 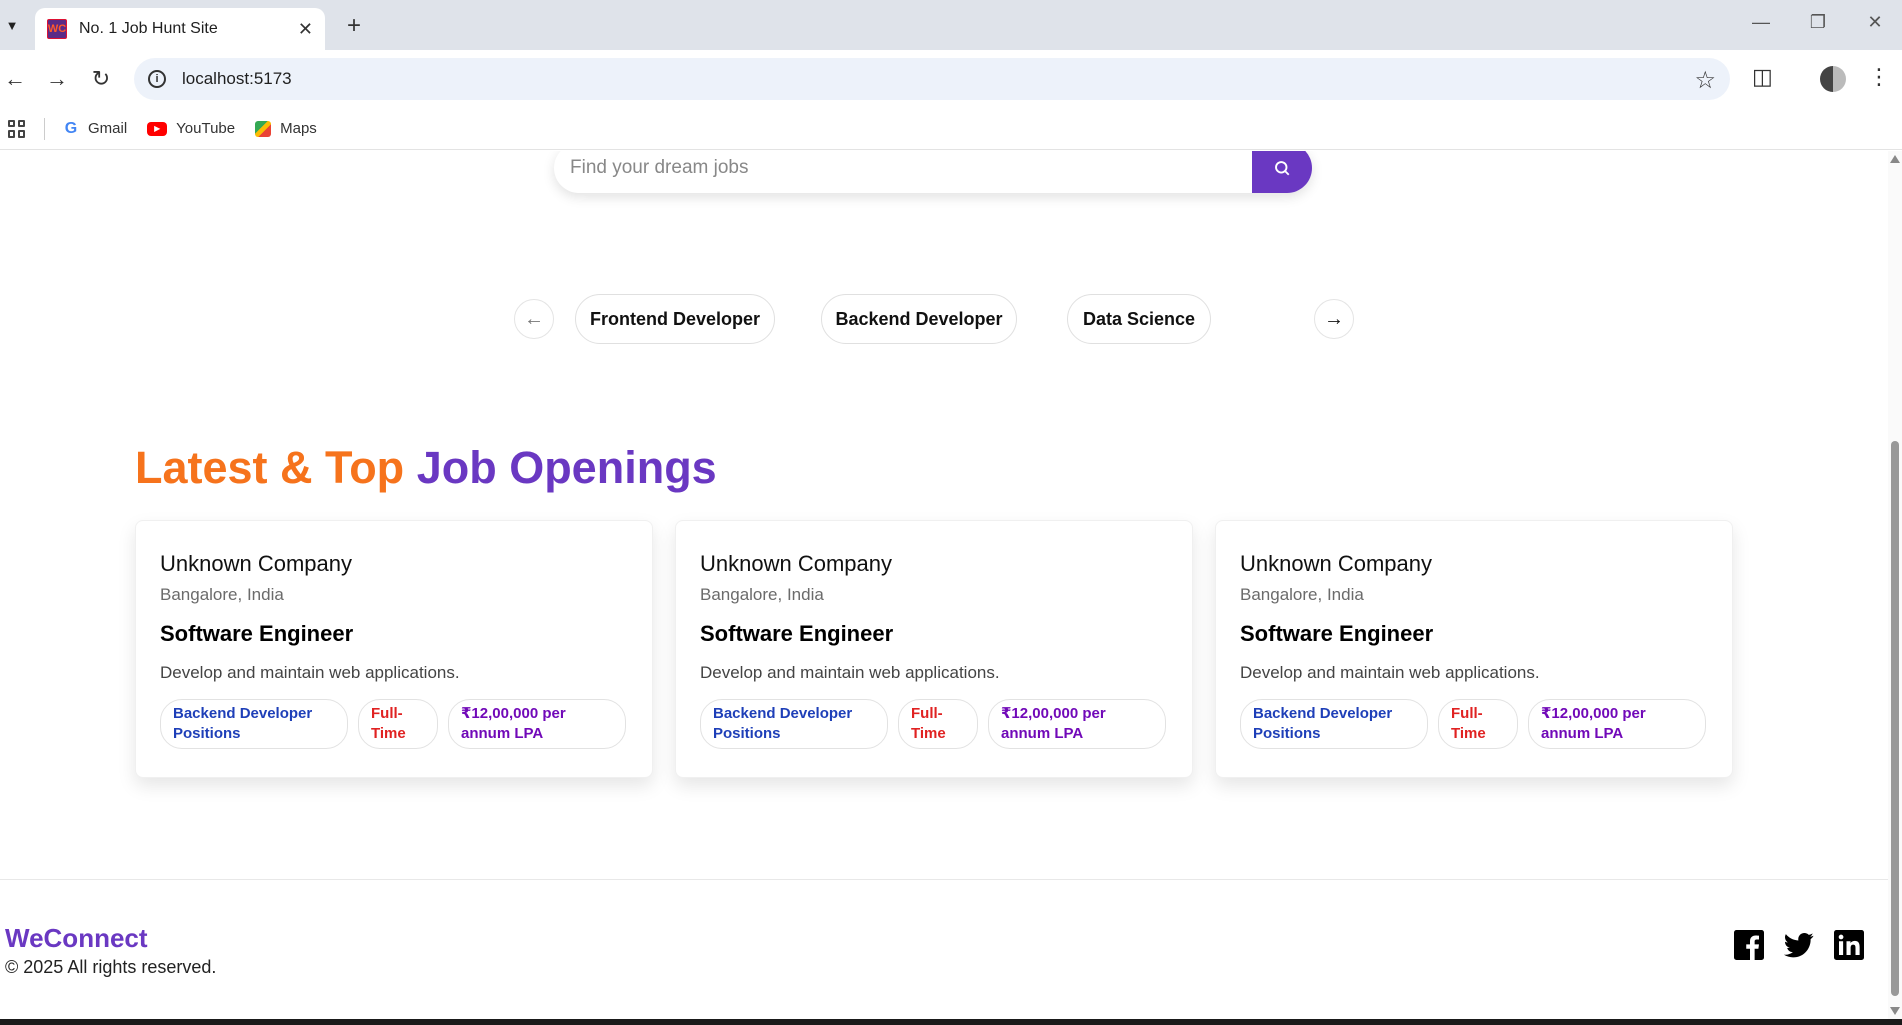 I want to click on url-text: localhost:5173, so click(x=237, y=79).